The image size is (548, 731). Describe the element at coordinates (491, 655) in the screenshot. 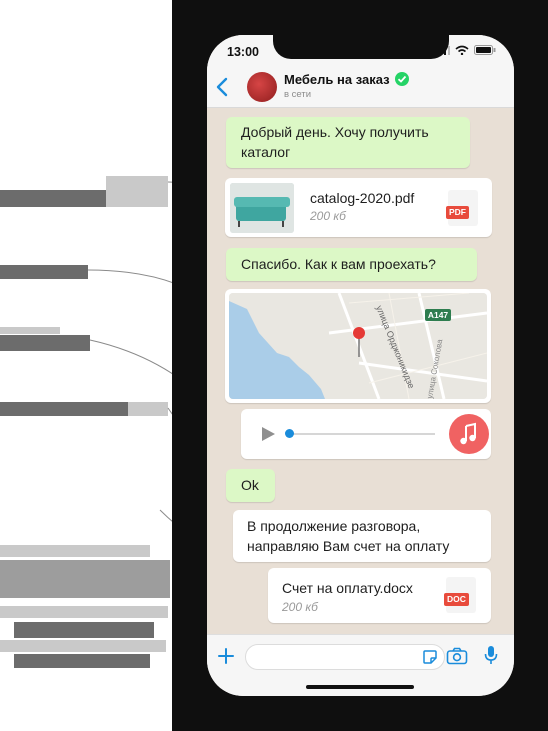

I see `microphone-icon` at that location.